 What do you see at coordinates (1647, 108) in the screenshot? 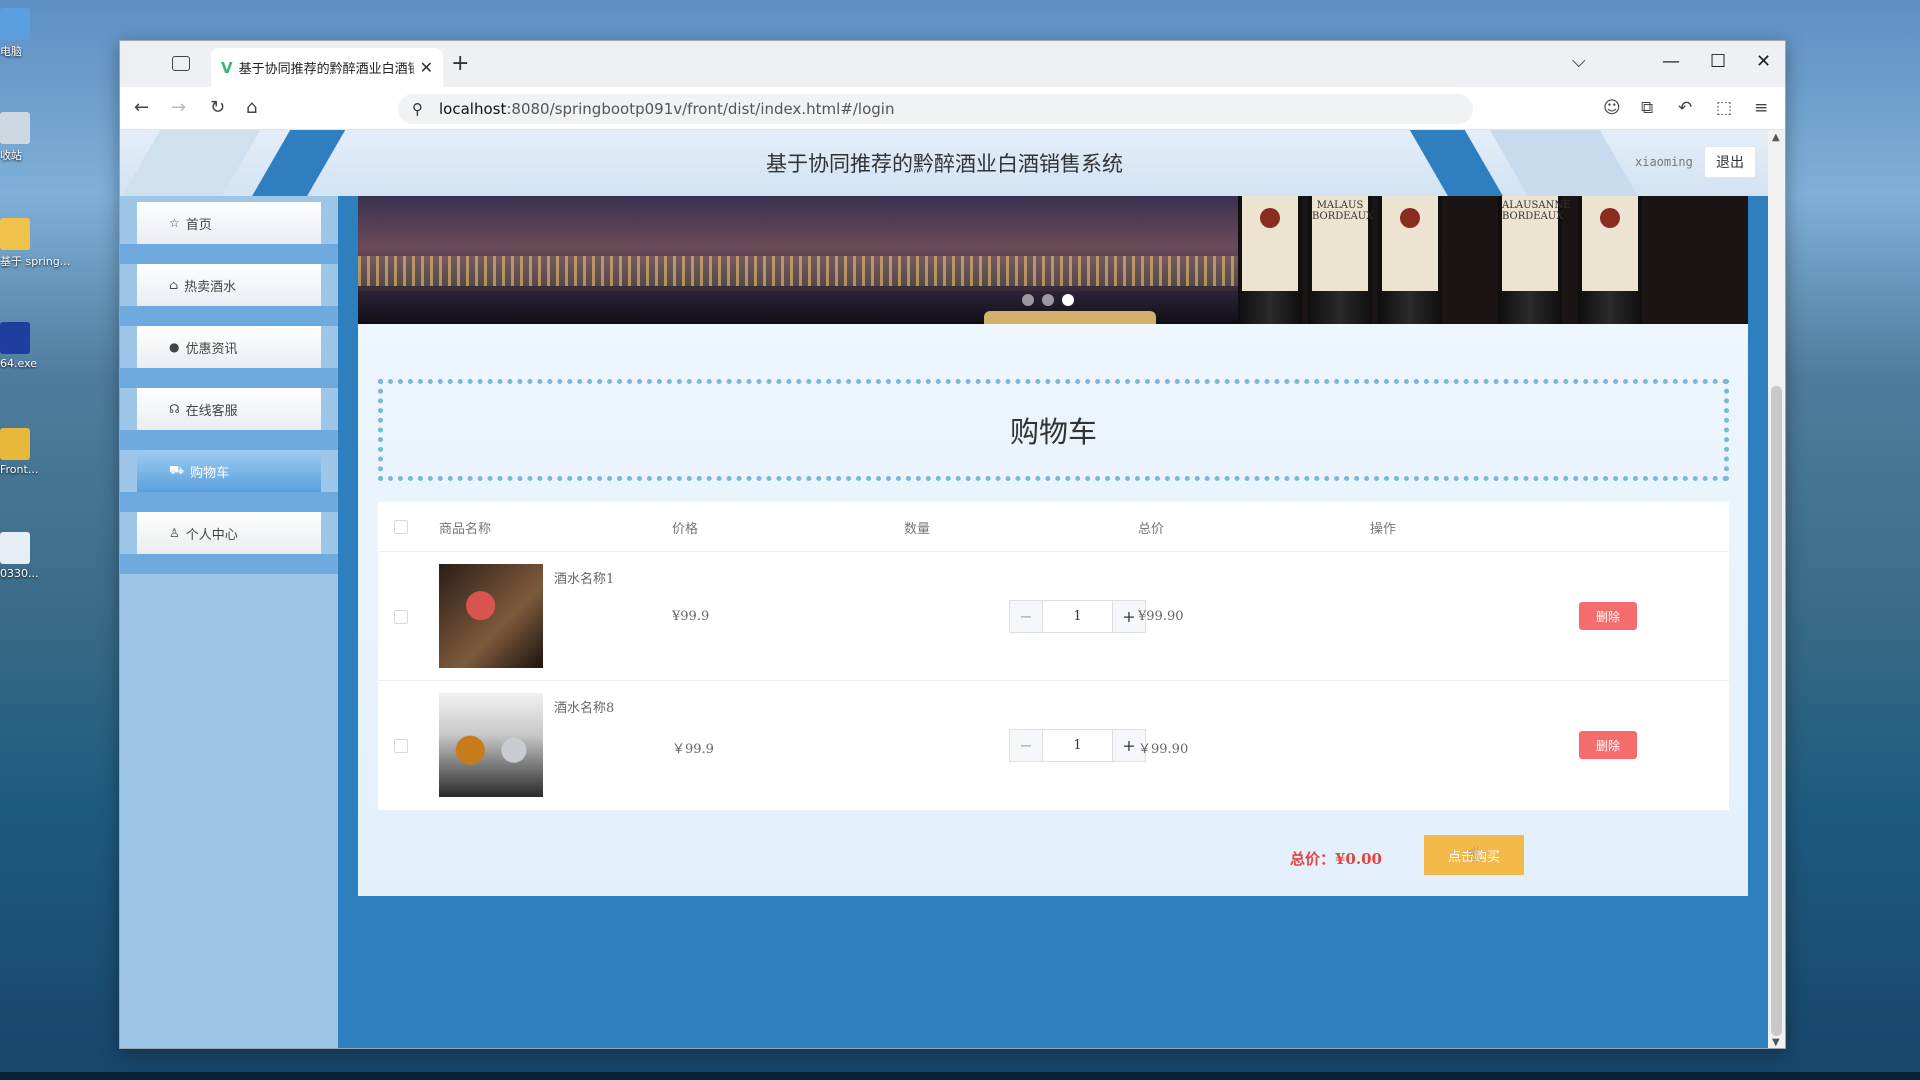
I see `screenshot-icon: ⧉` at bounding box center [1647, 108].